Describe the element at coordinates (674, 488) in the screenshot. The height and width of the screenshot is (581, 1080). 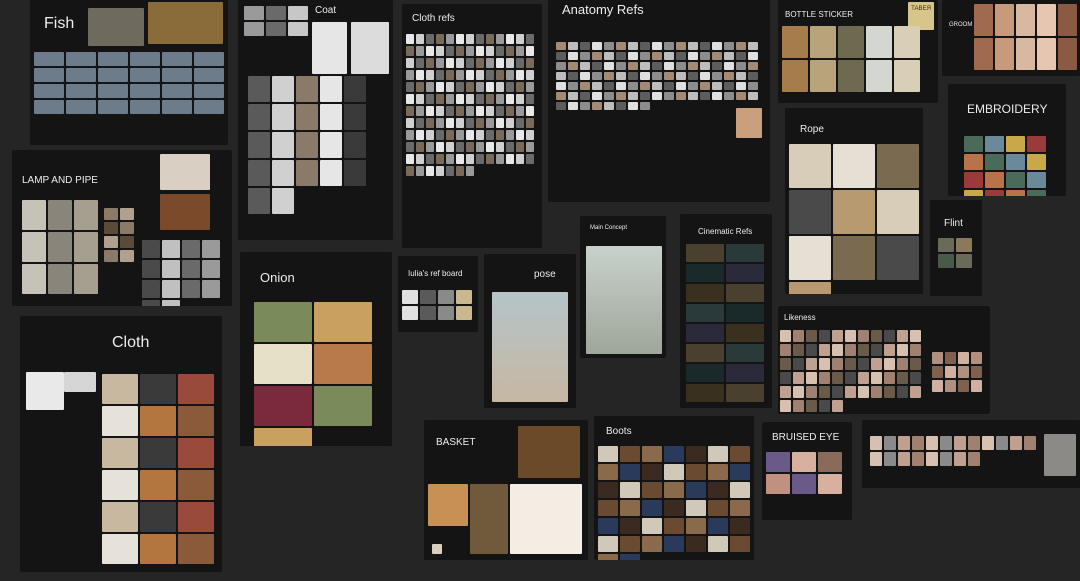
I see `board-boots: Boots` at that location.